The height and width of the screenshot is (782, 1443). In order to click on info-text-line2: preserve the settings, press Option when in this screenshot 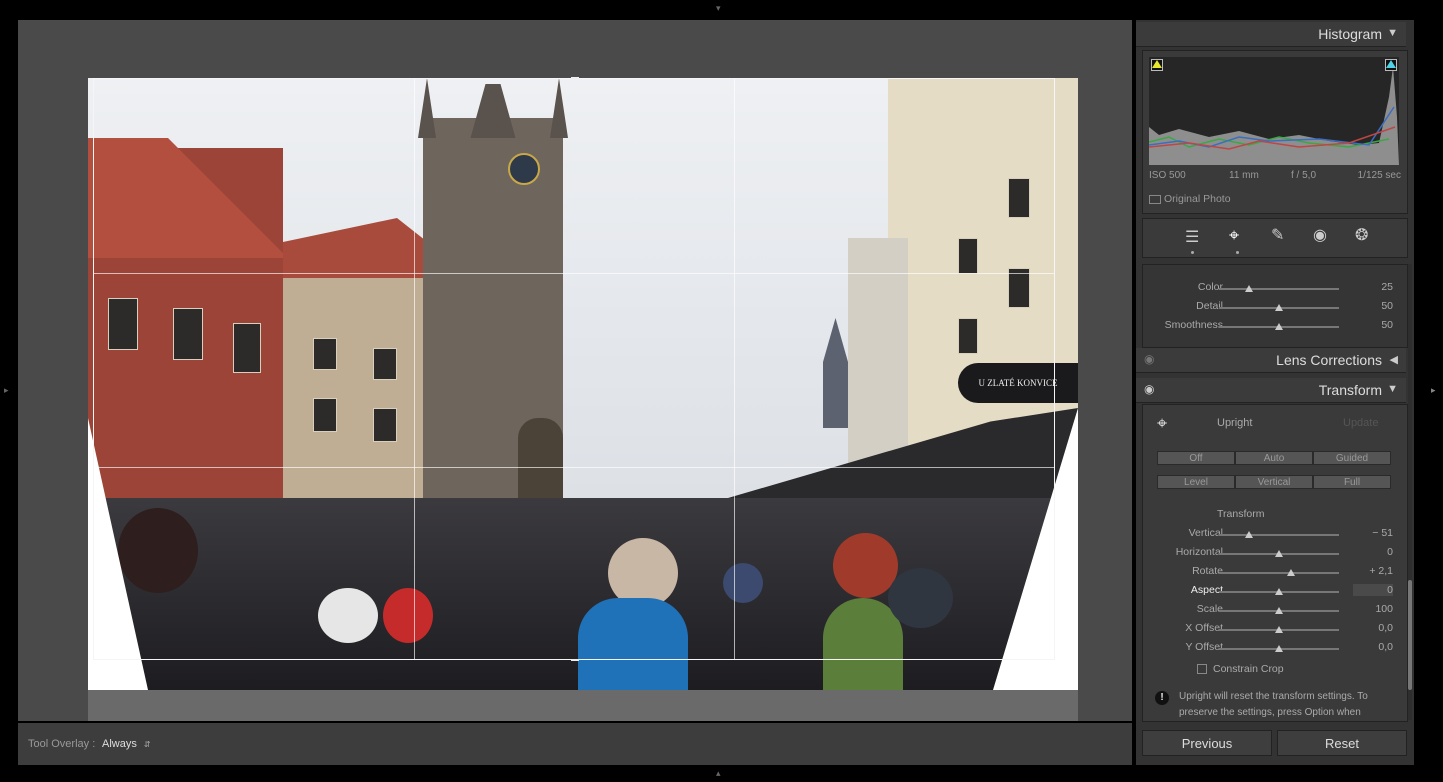, I will do `click(1270, 712)`.